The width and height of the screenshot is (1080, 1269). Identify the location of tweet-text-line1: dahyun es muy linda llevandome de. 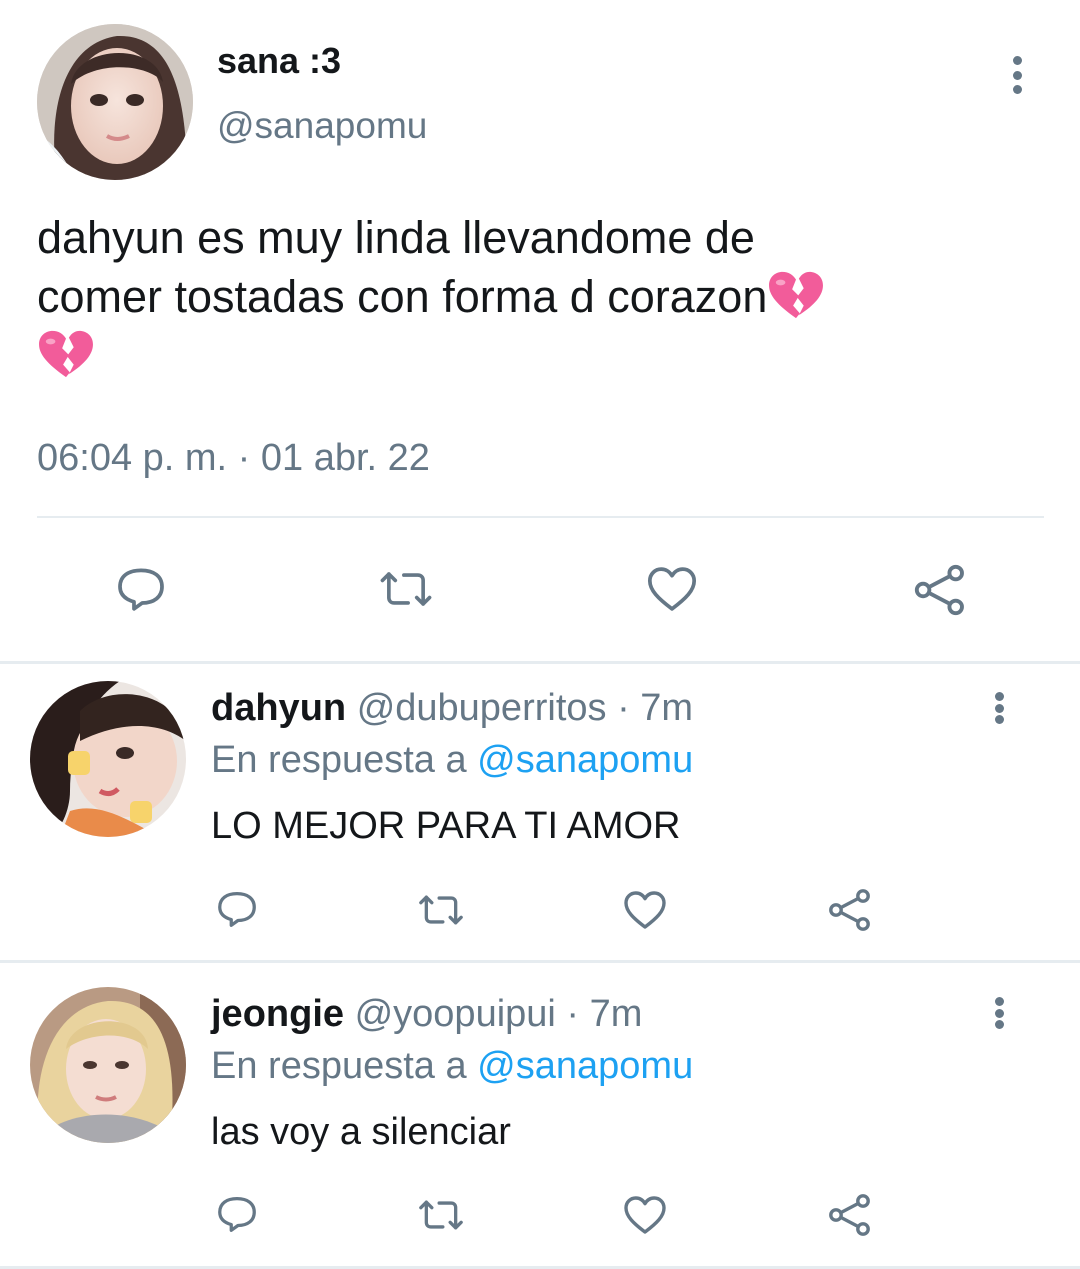
(396, 237).